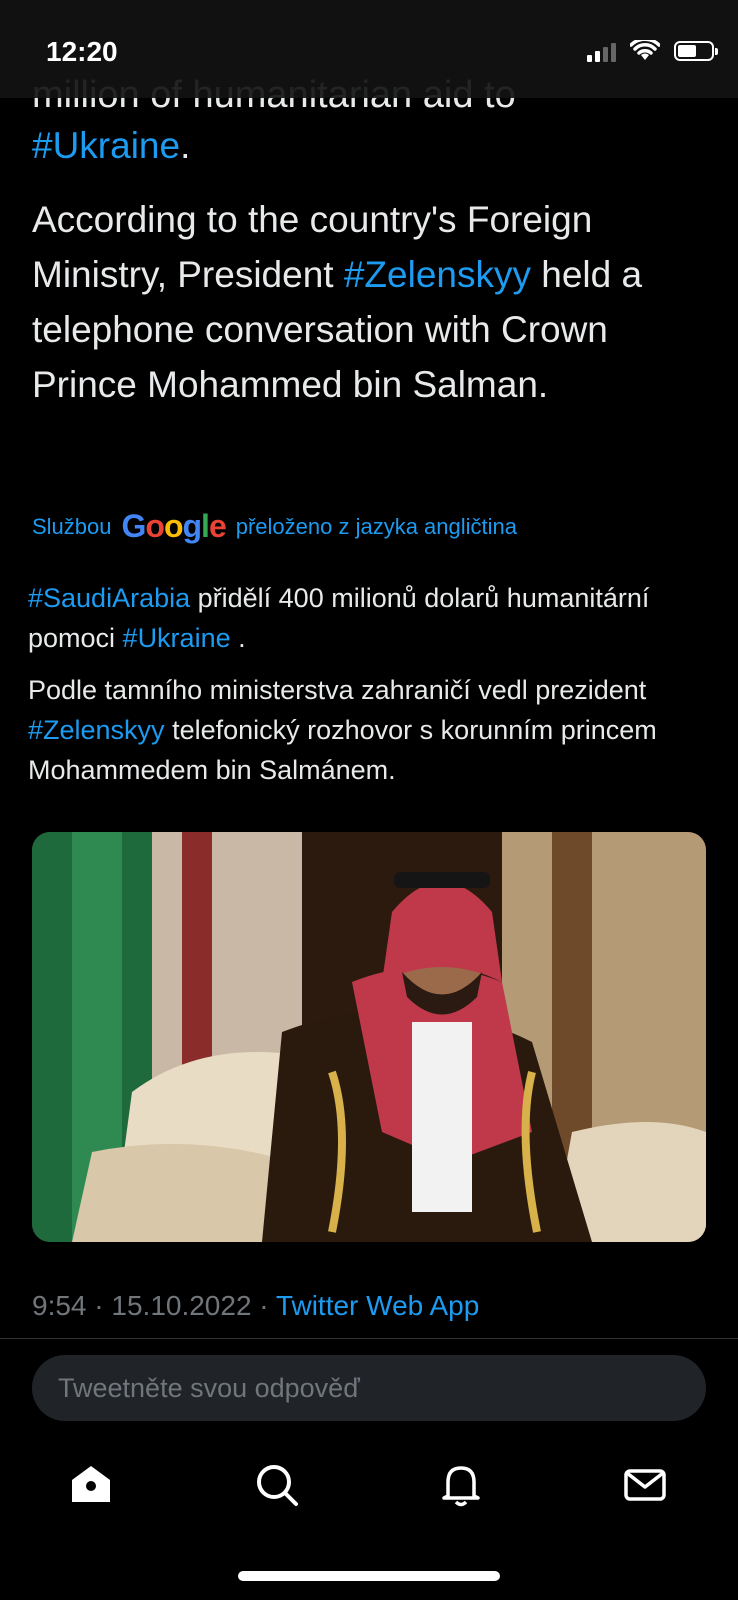 This screenshot has width=738, height=1600. What do you see at coordinates (72, 526) in the screenshot?
I see `translation-prefix: Službou` at bounding box center [72, 526].